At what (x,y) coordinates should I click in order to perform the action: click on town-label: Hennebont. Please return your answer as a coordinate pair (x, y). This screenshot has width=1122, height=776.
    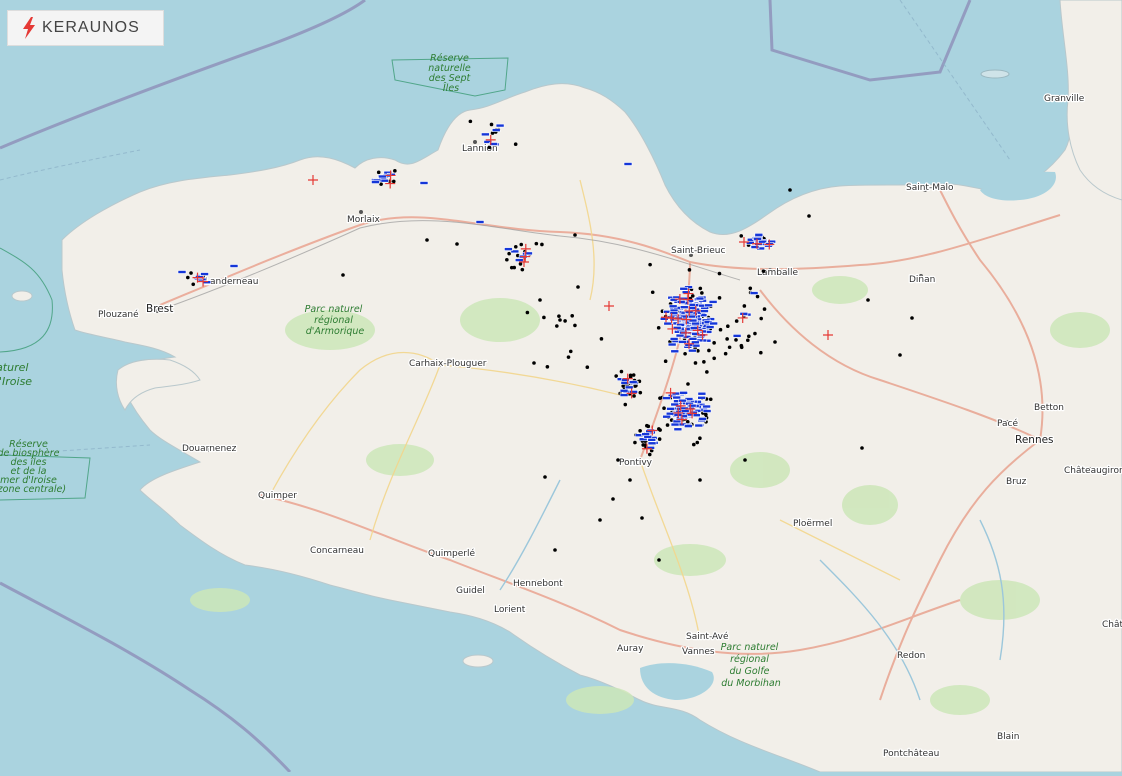
    Looking at the image, I should click on (538, 584).